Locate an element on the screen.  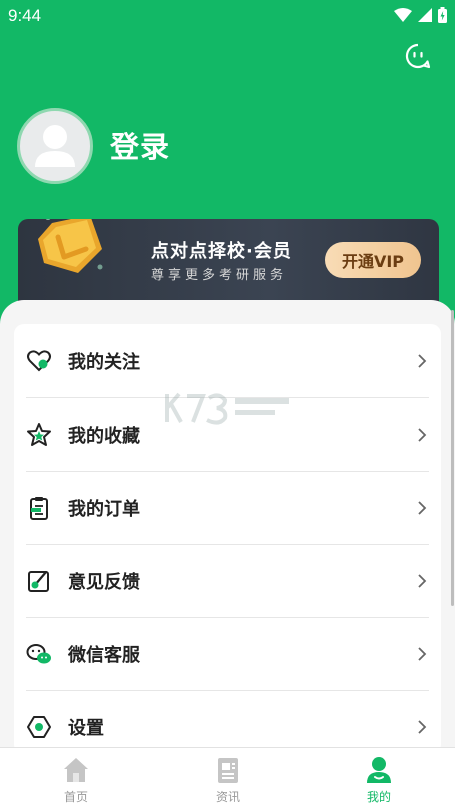
status-icons is located at coordinates (420, 15).